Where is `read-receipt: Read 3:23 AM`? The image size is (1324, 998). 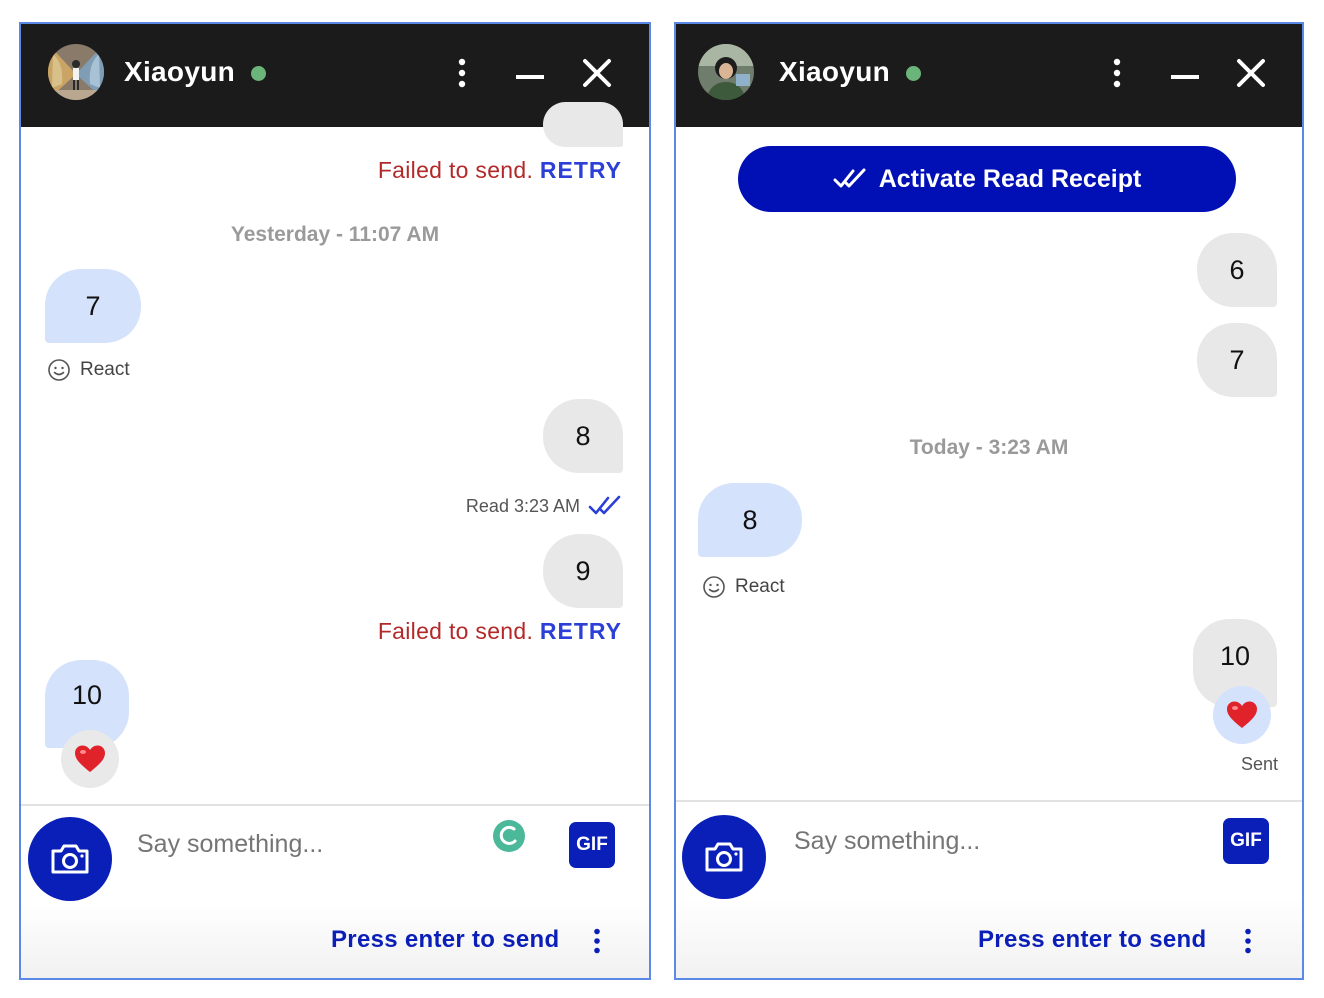
read-receipt: Read 3:23 AM is located at coordinates (544, 506).